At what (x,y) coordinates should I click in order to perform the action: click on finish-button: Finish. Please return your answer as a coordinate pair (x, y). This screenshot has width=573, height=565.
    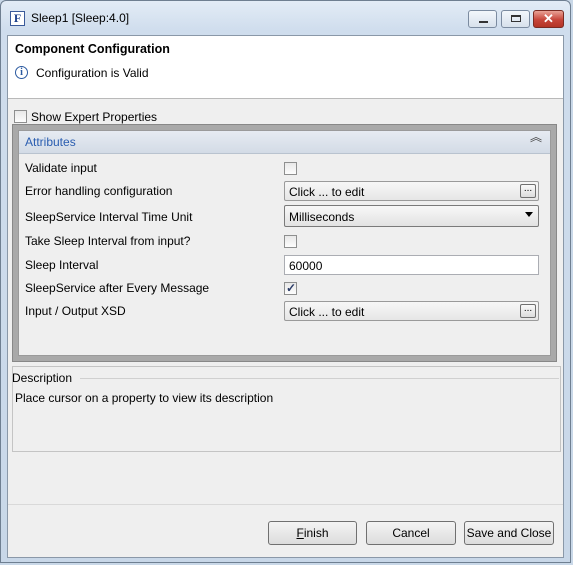
    Looking at the image, I should click on (312, 533).